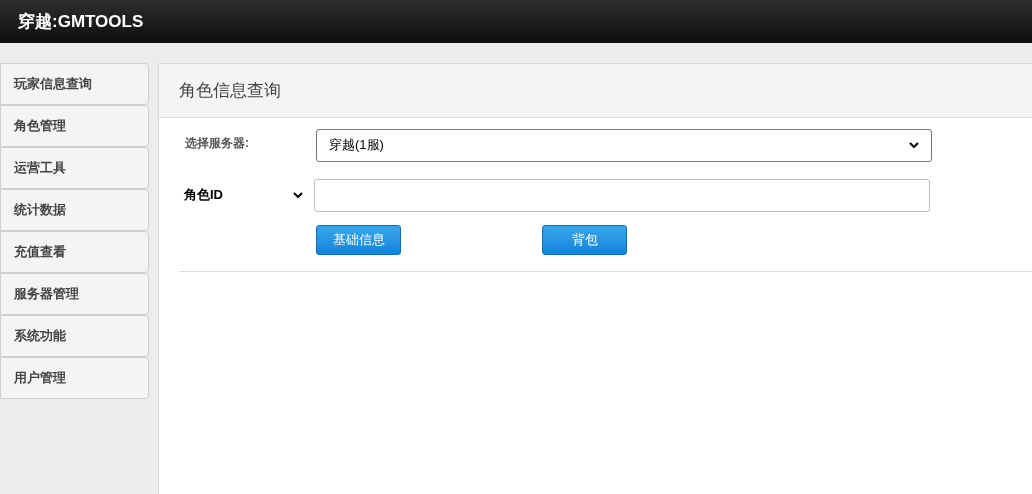 This screenshot has width=1032, height=494. I want to click on sidebar-item: 运营工具, so click(74, 168).